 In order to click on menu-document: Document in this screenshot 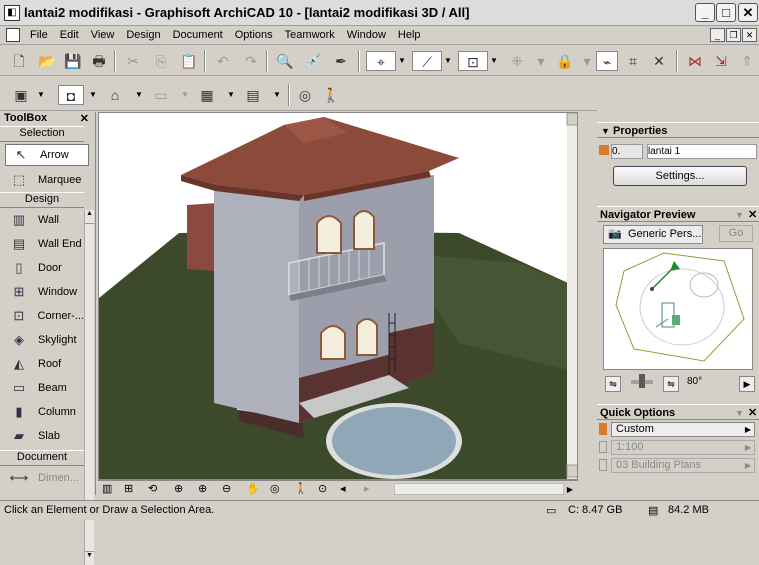, I will do `click(198, 35)`.